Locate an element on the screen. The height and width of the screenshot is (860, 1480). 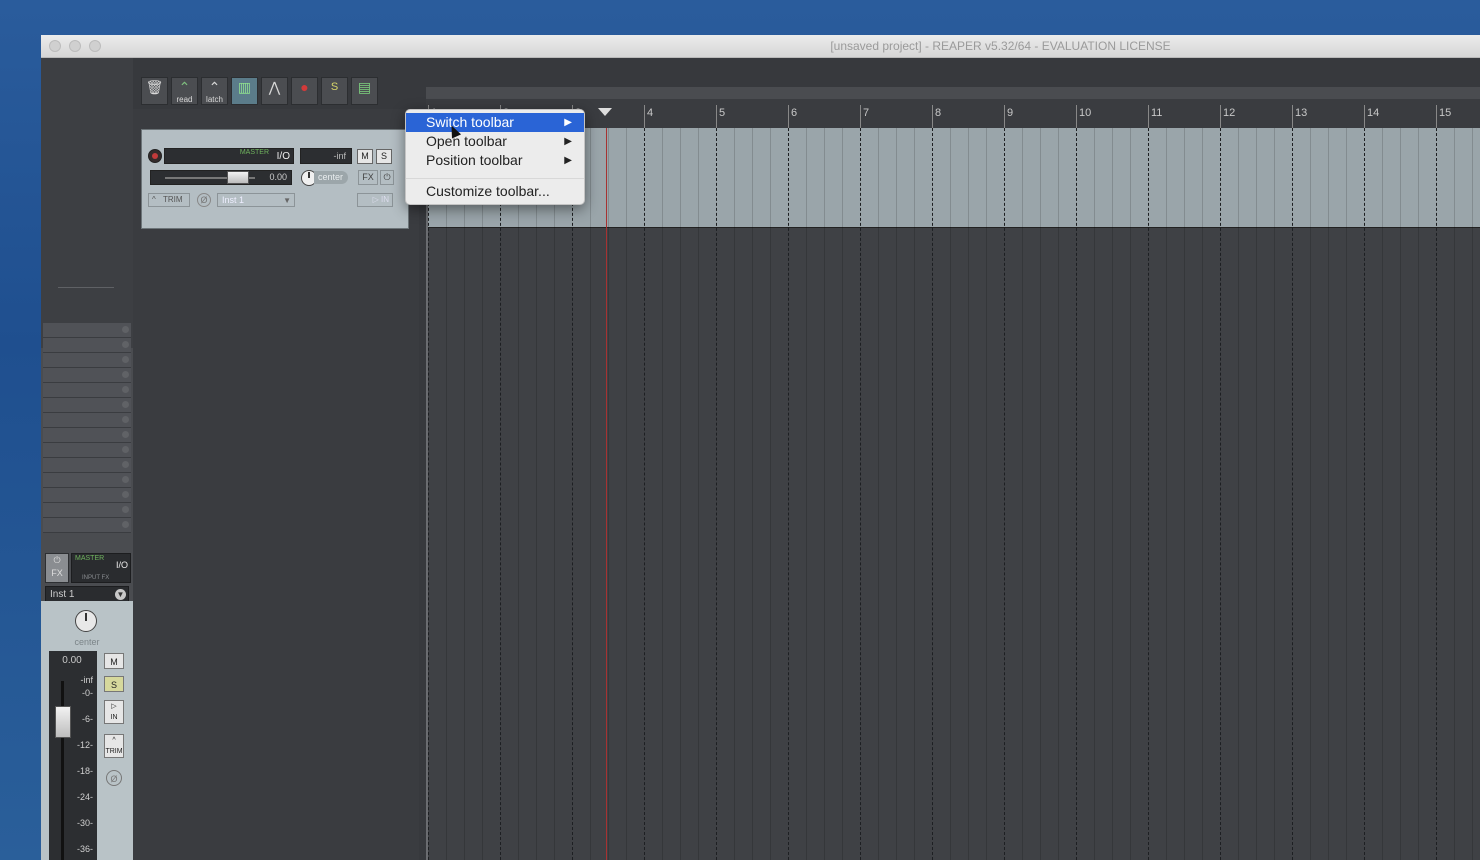
ruler-measure-number: 10 is located at coordinates (1085, 113).